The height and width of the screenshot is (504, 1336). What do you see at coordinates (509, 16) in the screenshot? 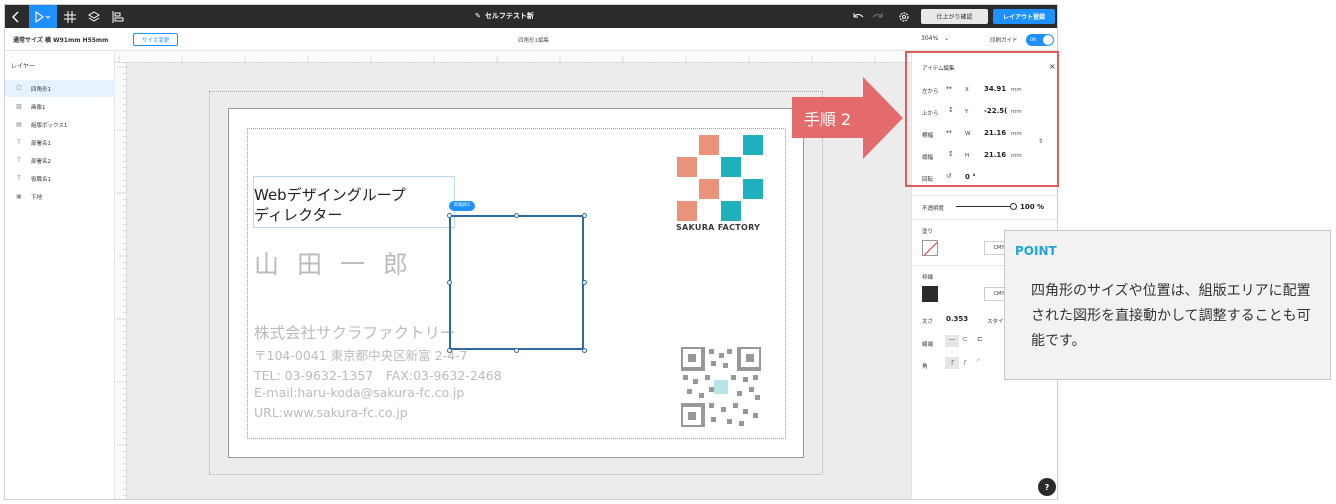
I see `document-title-text: セルフテスト新` at bounding box center [509, 16].